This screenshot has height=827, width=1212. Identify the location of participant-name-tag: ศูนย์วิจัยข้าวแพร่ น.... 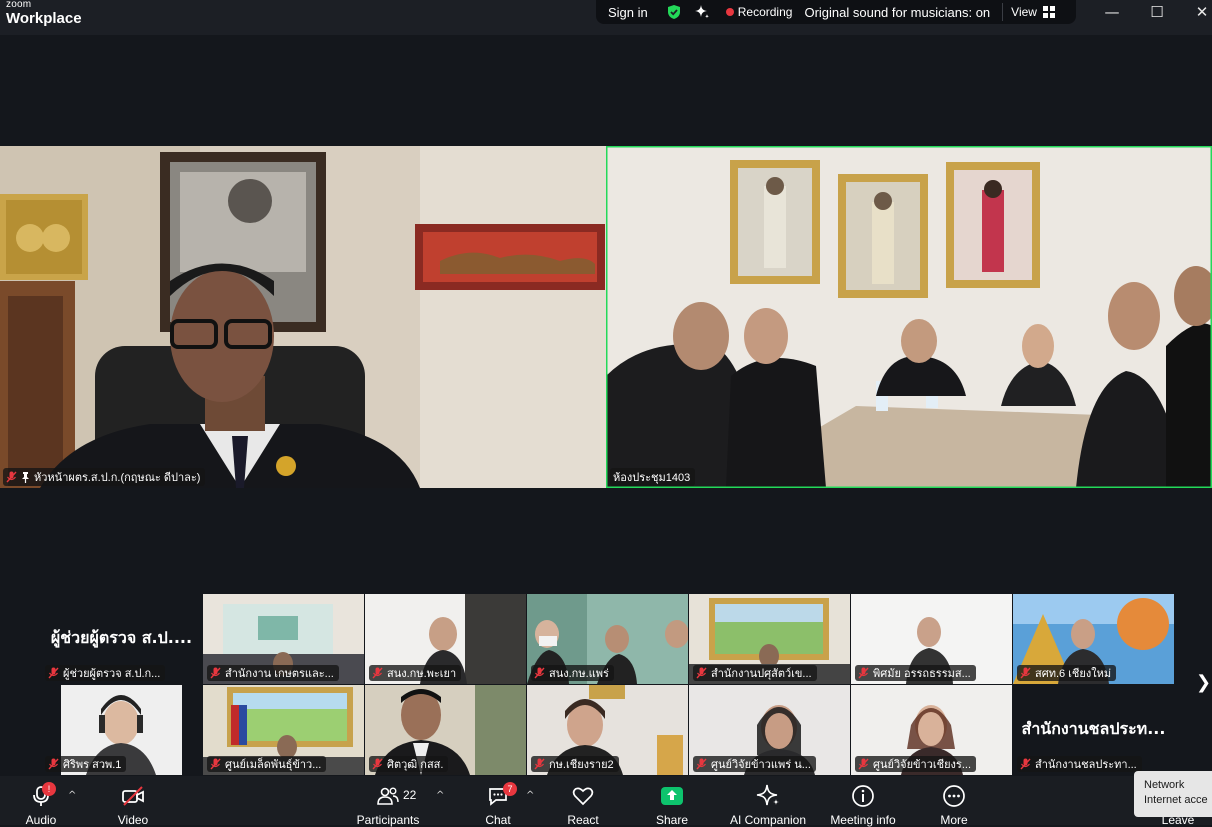
(754, 764).